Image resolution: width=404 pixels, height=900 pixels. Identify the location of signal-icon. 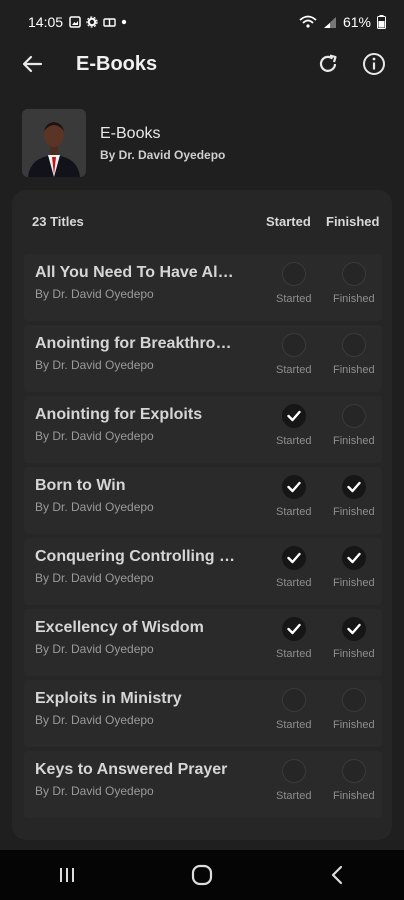
(329, 22).